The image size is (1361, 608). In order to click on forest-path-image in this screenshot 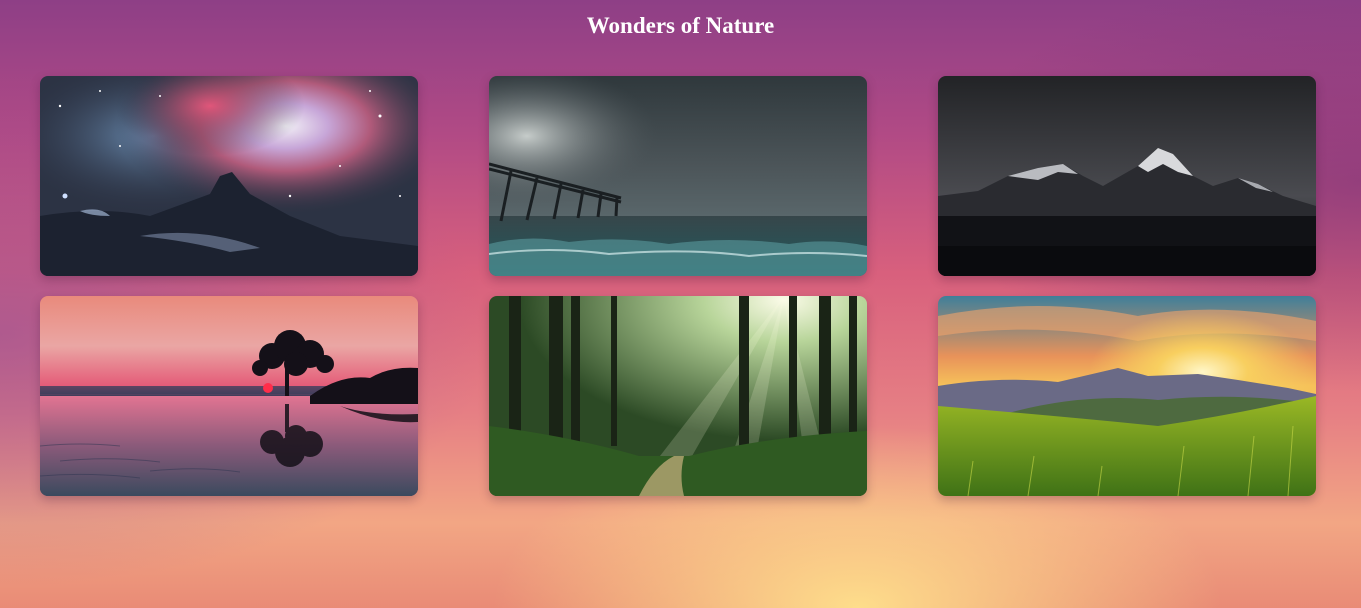, I will do `click(678, 396)`.